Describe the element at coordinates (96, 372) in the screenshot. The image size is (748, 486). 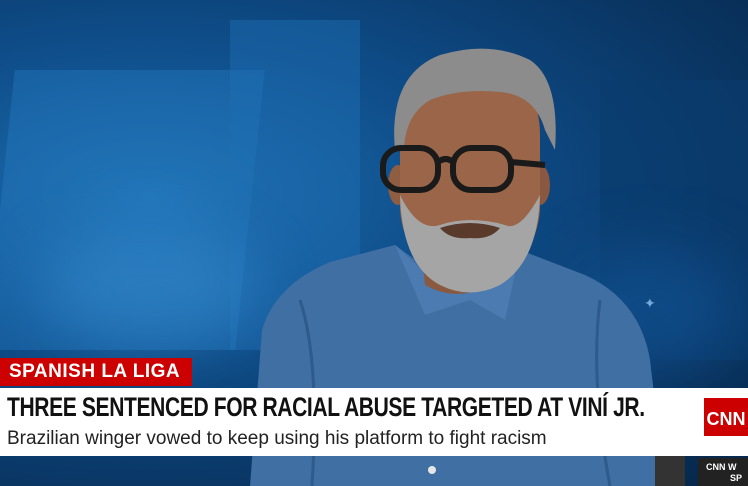
I see `category-tag: SPANISH LA LIGA` at that location.